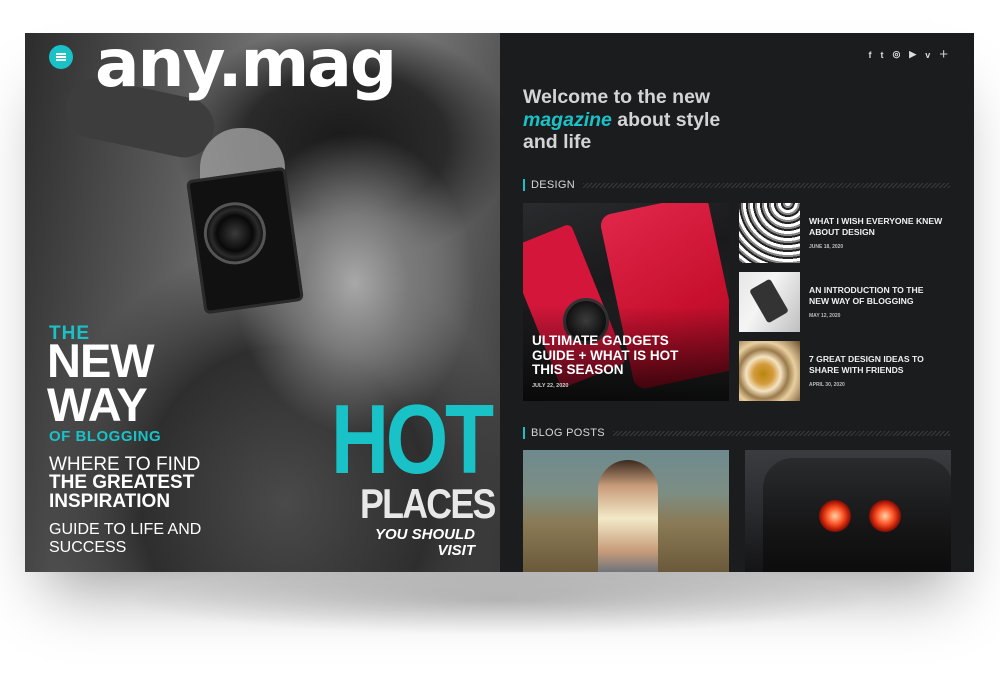 The height and width of the screenshot is (680, 1000). I want to click on menu-button, so click(61, 57).